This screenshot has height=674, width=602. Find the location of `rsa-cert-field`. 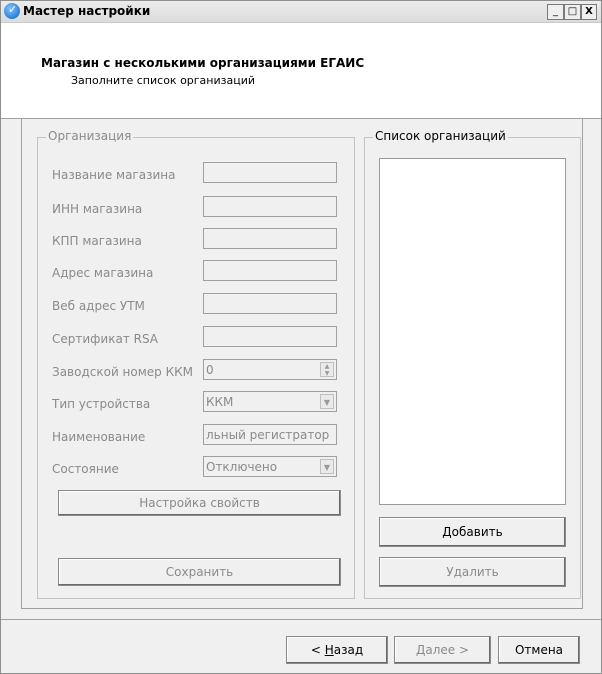

rsa-cert-field is located at coordinates (270, 336).